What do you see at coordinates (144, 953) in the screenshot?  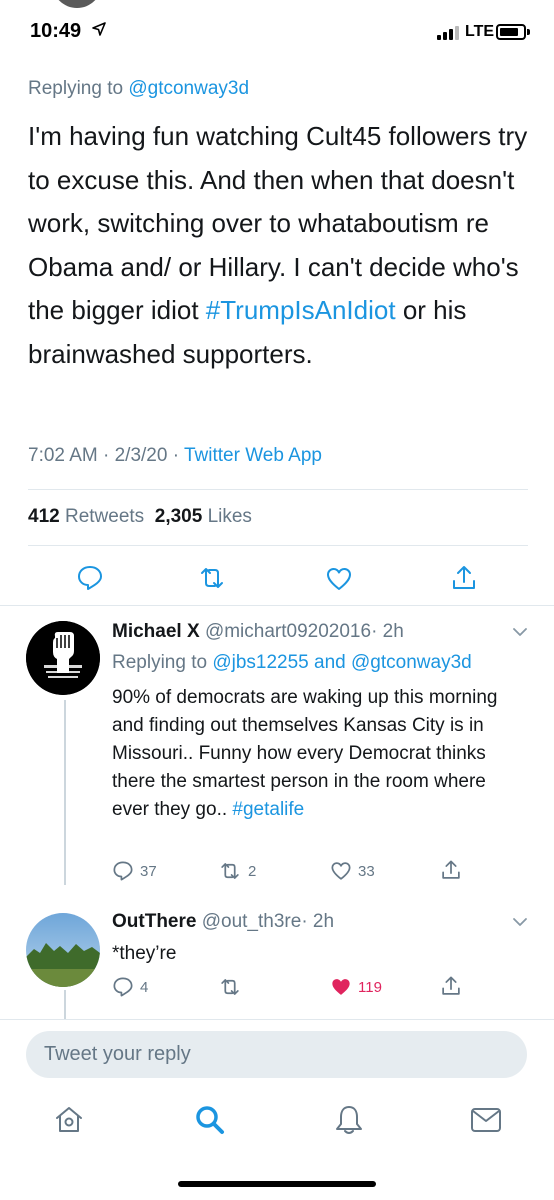 I see `reply-text: *they’re` at bounding box center [144, 953].